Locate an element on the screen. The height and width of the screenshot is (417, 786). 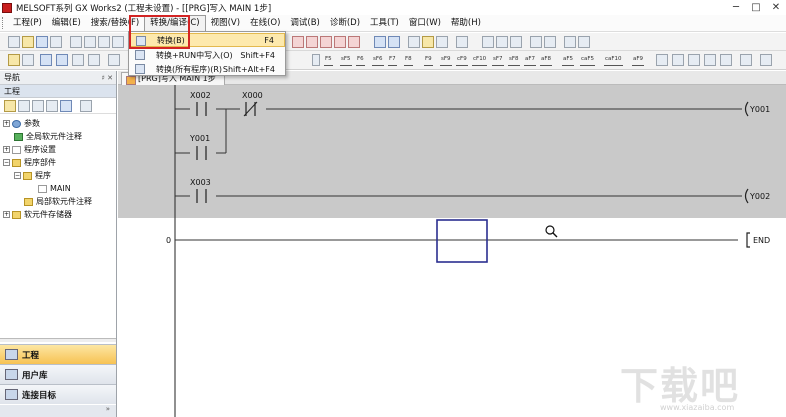
remote-run-icon is located at coordinates (340, 42).